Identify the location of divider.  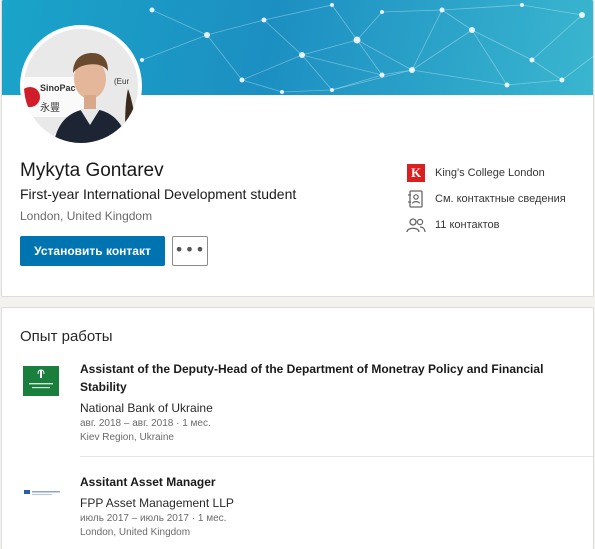
(336, 456).